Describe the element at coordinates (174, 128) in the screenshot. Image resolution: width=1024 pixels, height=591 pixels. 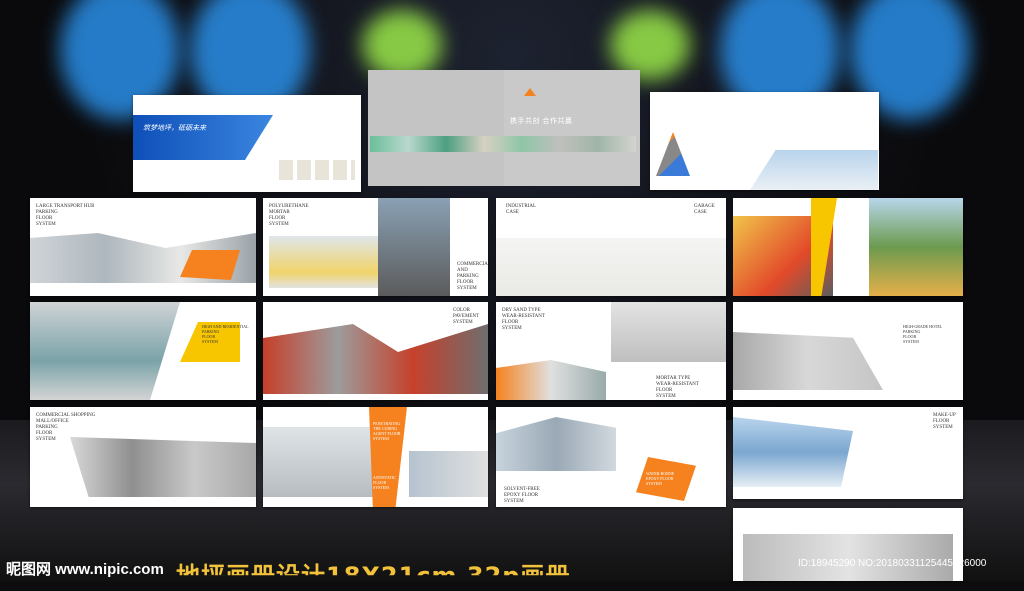
I see `intro-quote: 筑梦地坪，砥砺未来` at that location.